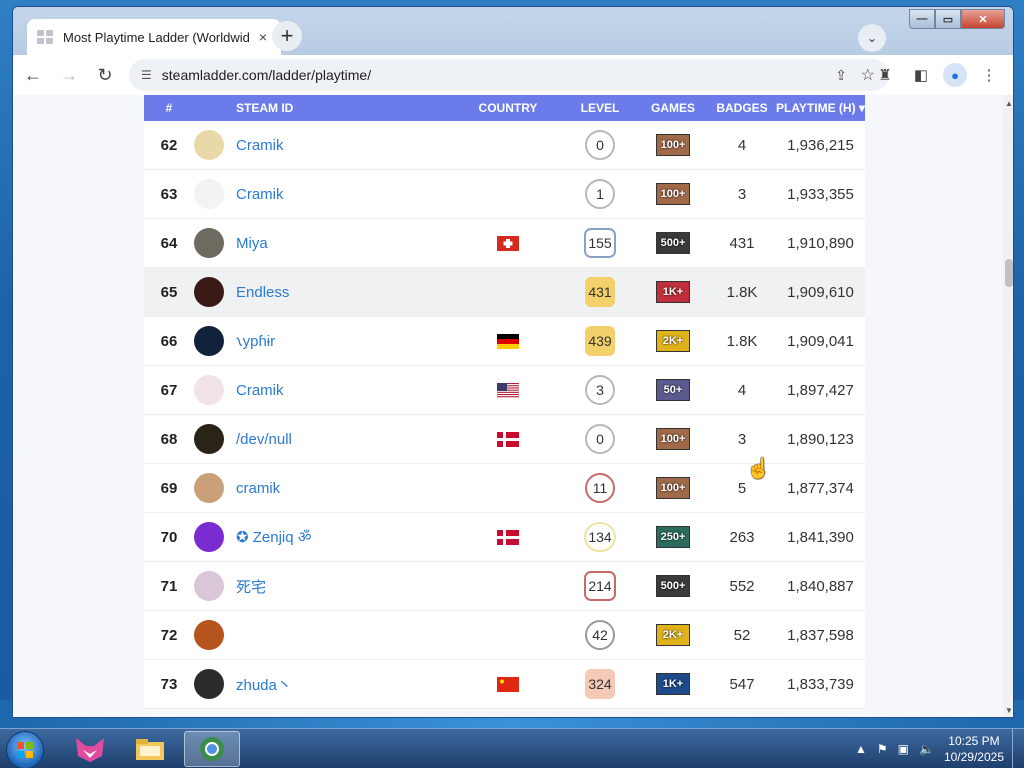  Describe the element at coordinates (1018, 748) in the screenshot. I see `show-desktop-button` at that location.